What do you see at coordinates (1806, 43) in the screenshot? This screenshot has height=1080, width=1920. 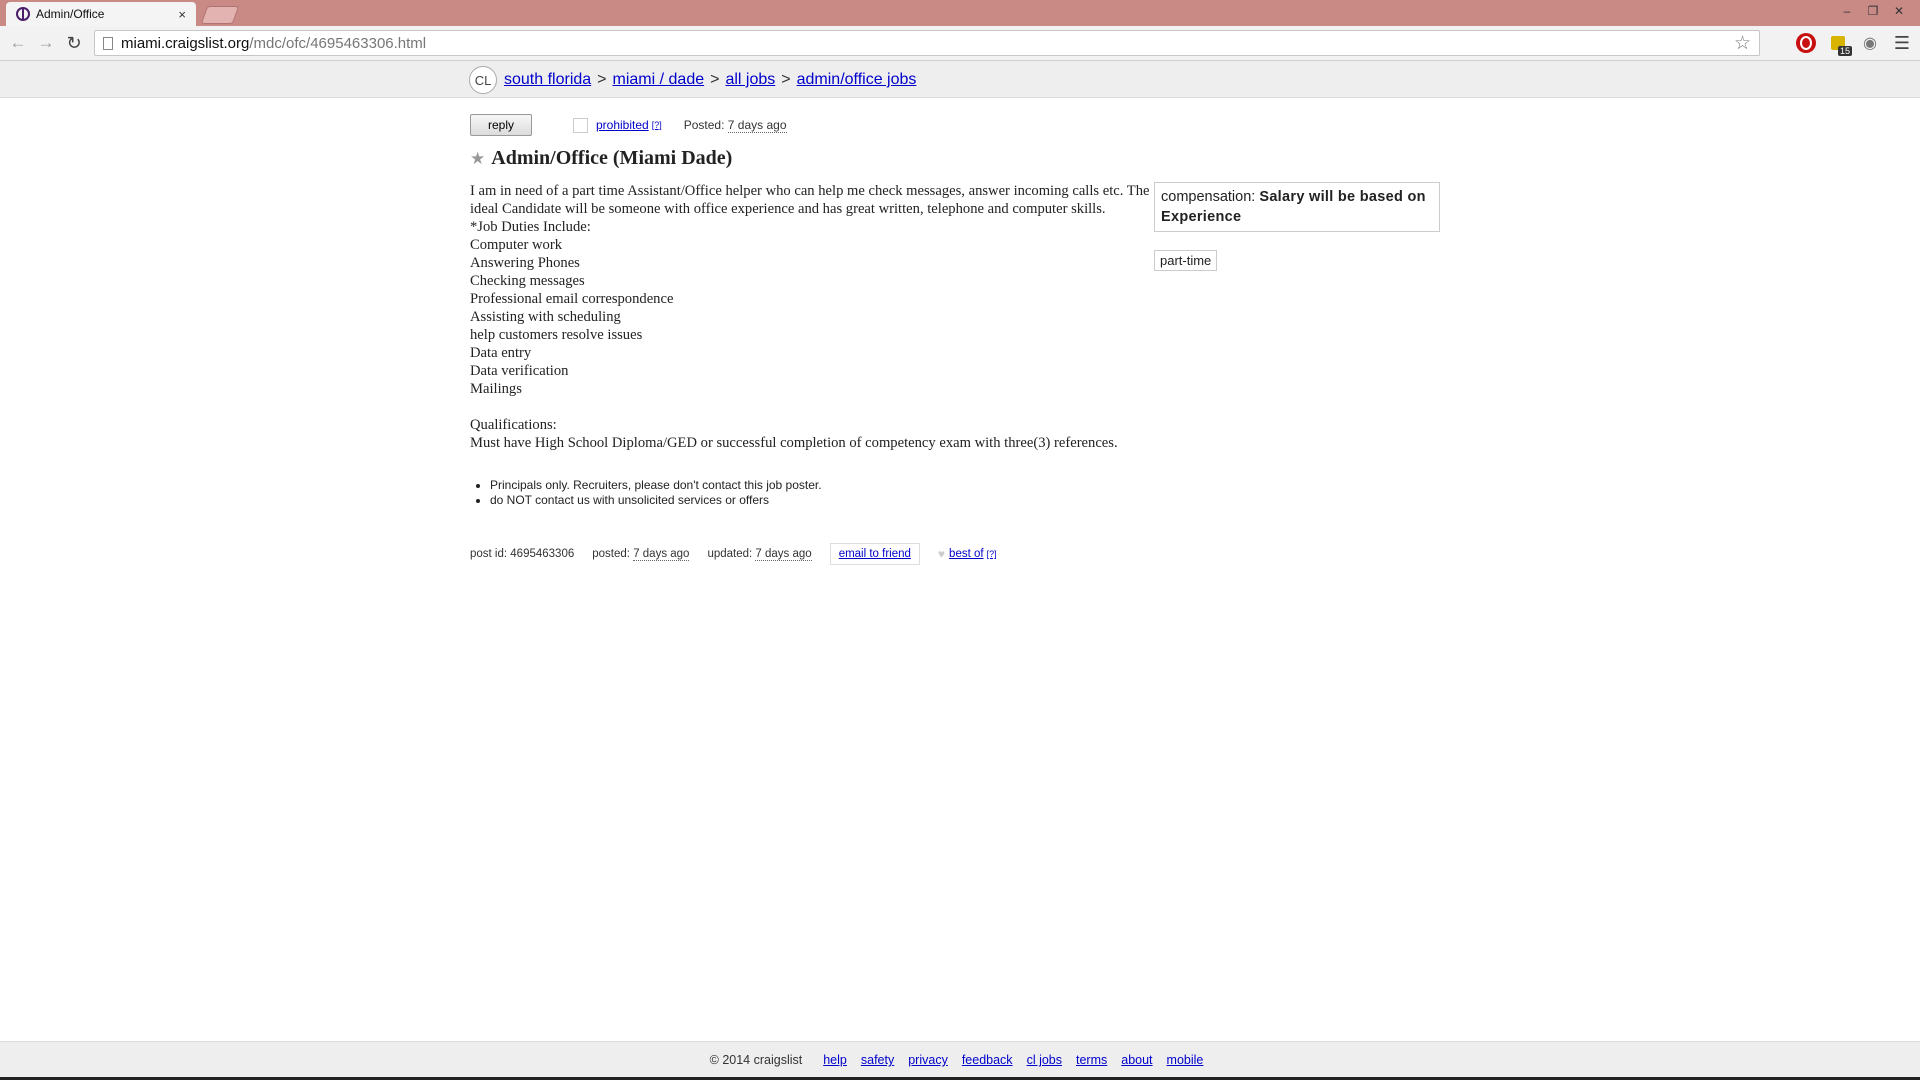 I see `opera-extension-icon` at bounding box center [1806, 43].